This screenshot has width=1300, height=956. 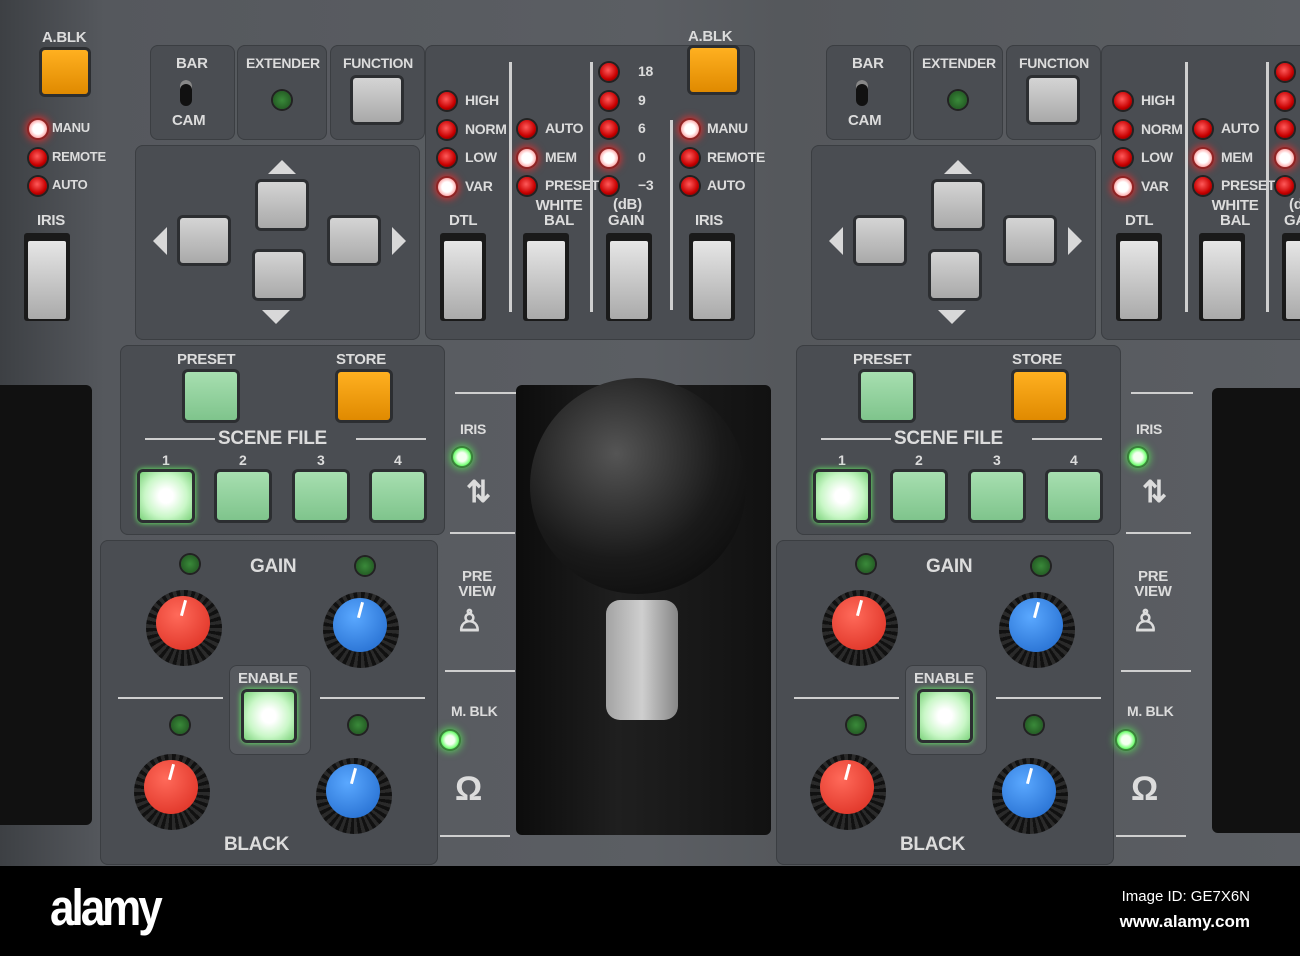 What do you see at coordinates (842, 460) in the screenshot?
I see `scene-number: 1` at bounding box center [842, 460].